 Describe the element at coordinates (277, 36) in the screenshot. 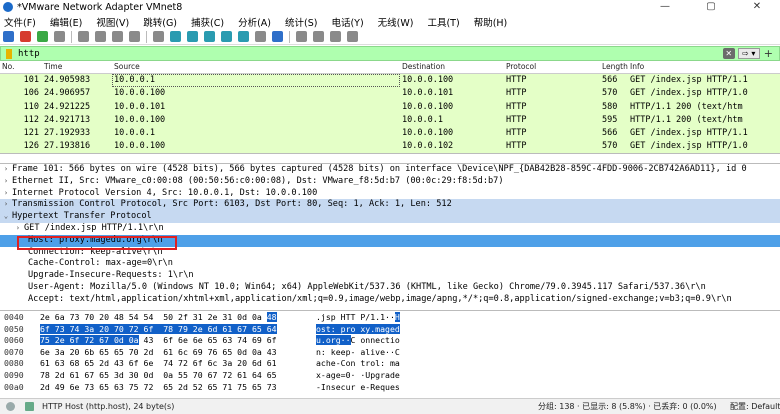

I see `colorize-icon` at that location.